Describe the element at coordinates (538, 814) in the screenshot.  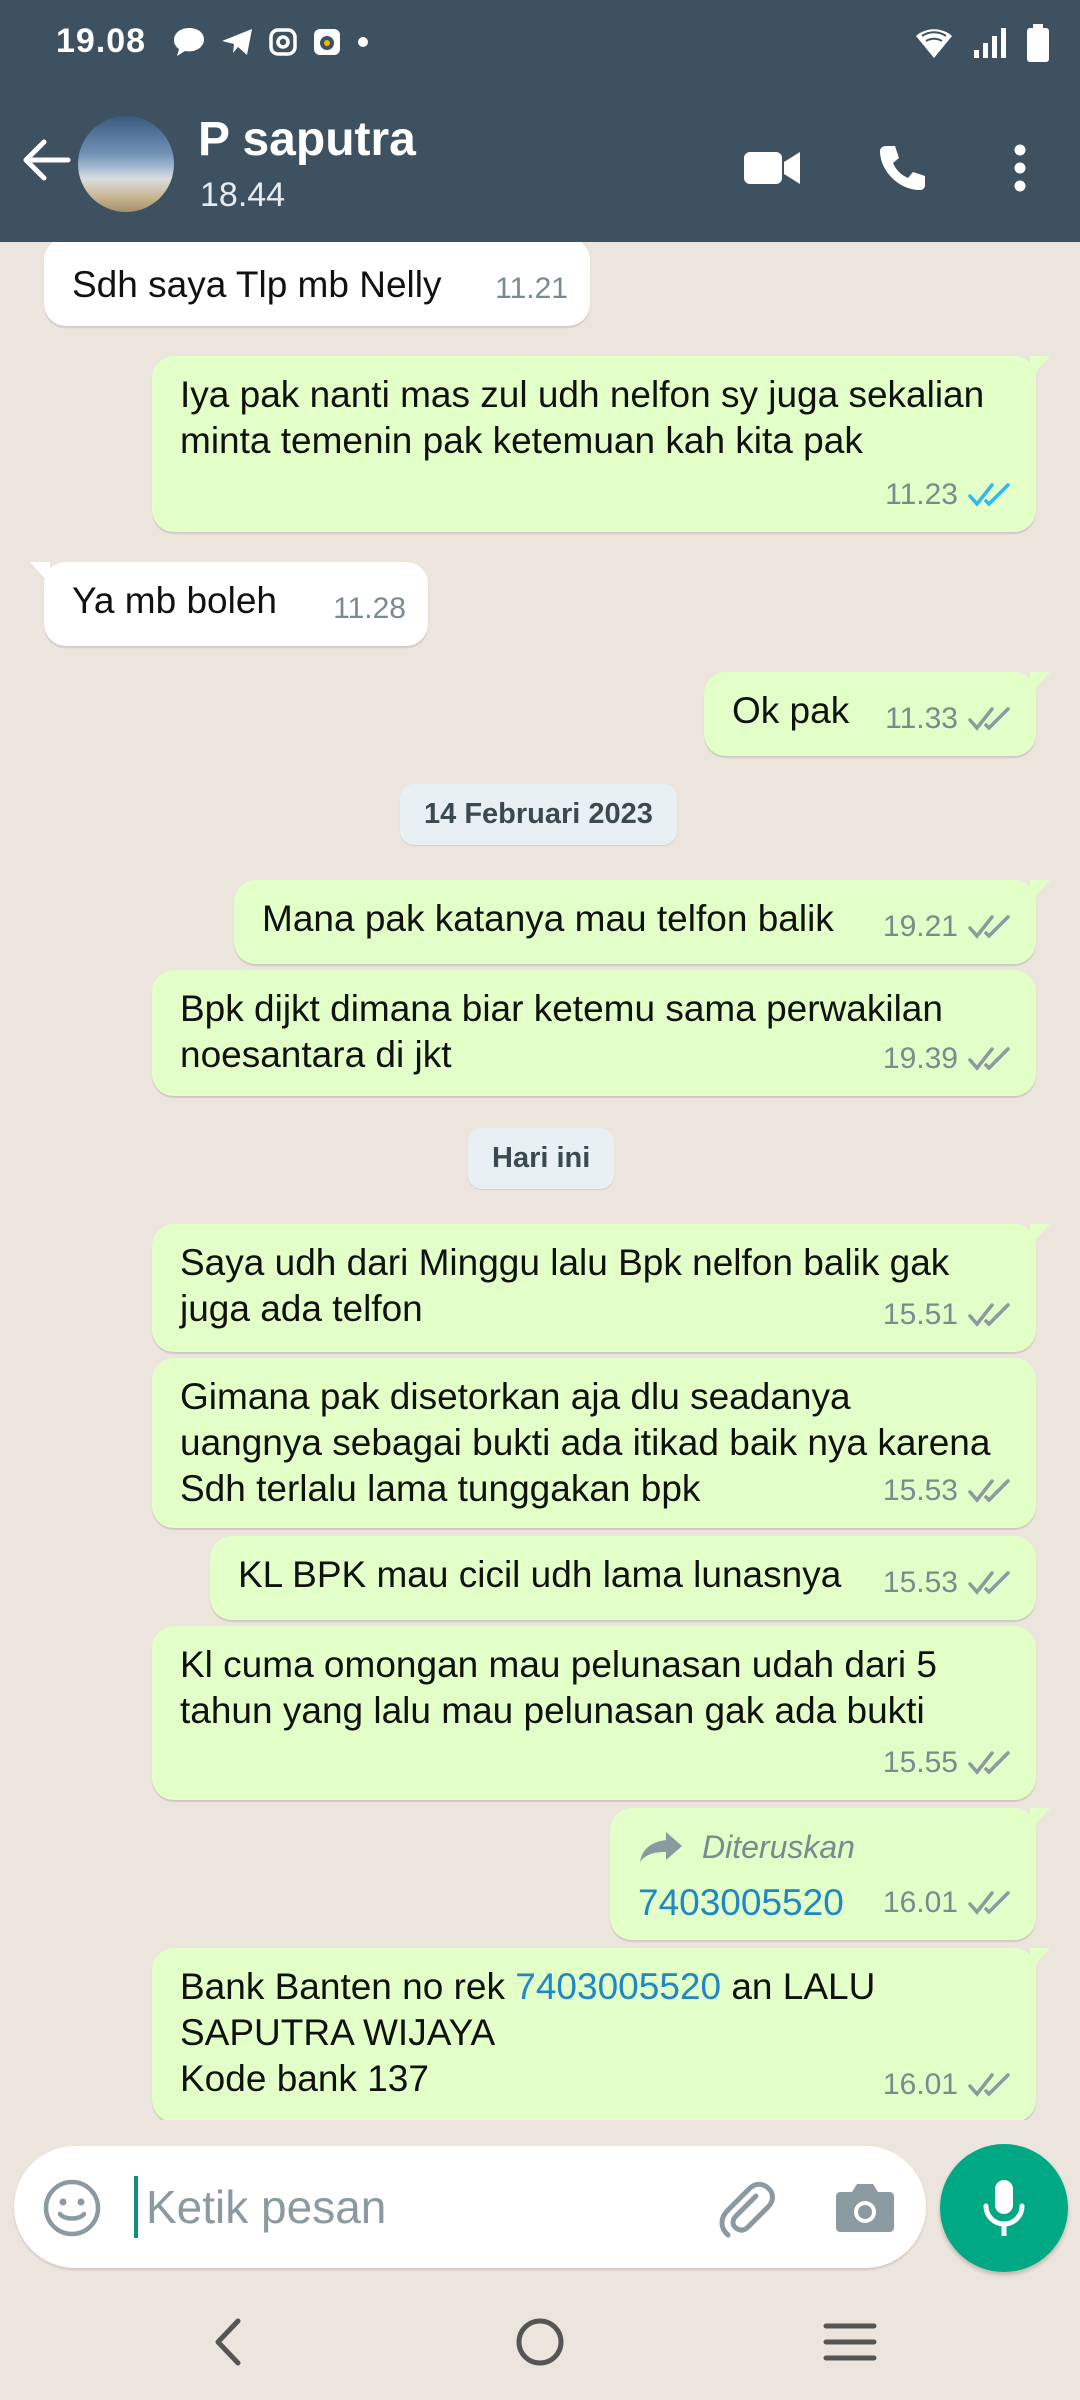
I see `date-divider: 14 Februari 2023` at that location.